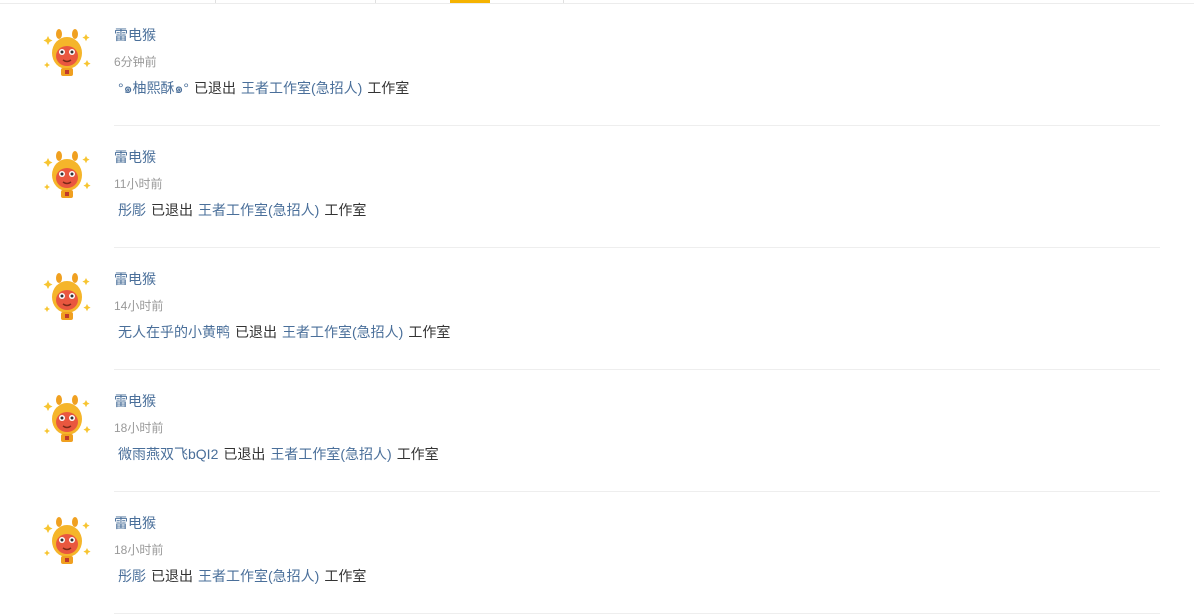 The image size is (1194, 614). Describe the element at coordinates (174, 332) in the screenshot. I see `actor-link: 无人在乎的小黄鸭` at that location.